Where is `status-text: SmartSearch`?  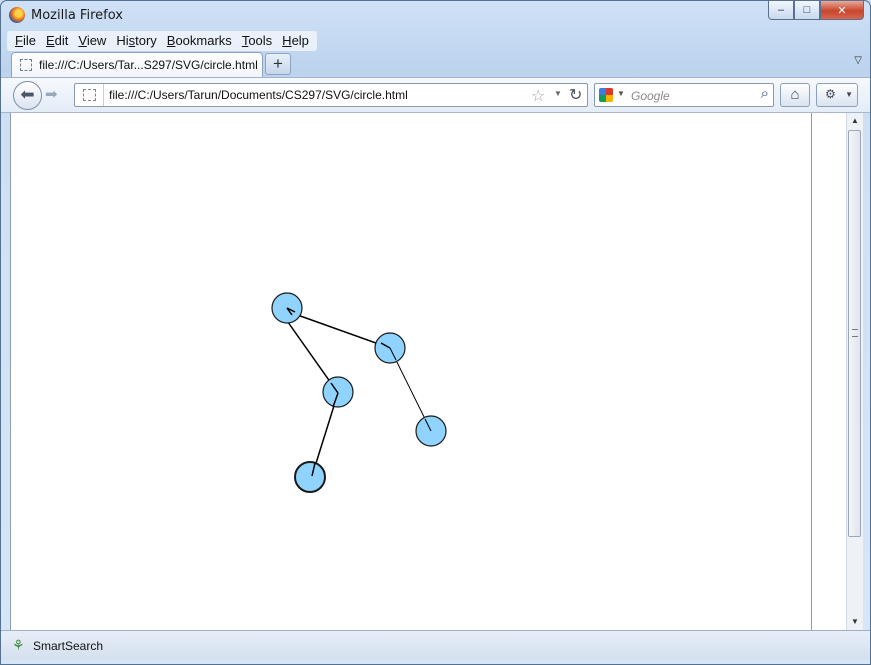
status-text: SmartSearch is located at coordinates (68, 646).